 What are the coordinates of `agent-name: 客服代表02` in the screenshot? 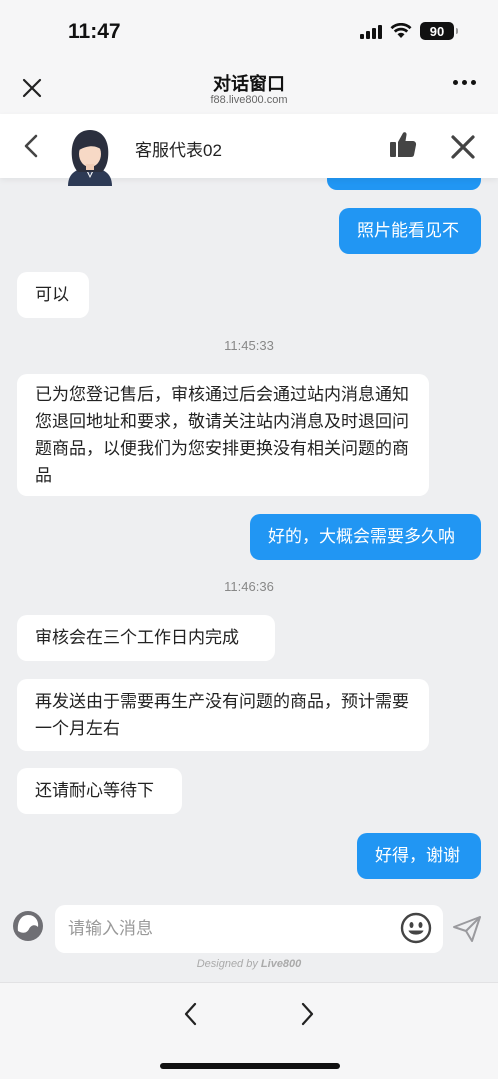 It's located at (178, 150).